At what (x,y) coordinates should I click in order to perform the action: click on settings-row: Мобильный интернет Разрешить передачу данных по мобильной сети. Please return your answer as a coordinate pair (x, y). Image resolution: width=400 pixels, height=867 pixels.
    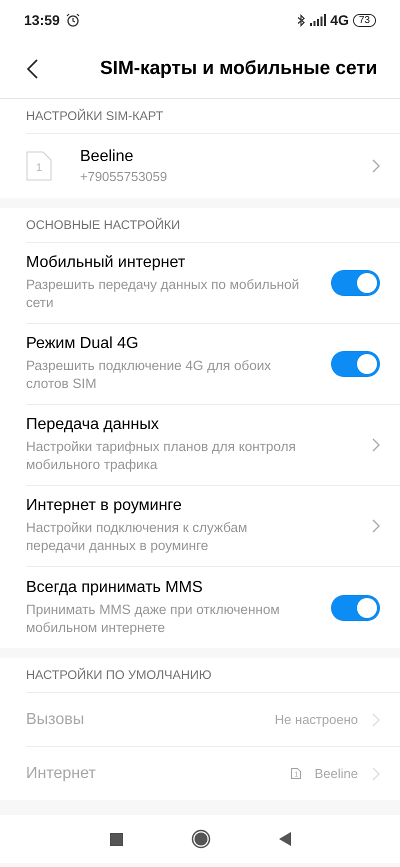
    Looking at the image, I should click on (213, 283).